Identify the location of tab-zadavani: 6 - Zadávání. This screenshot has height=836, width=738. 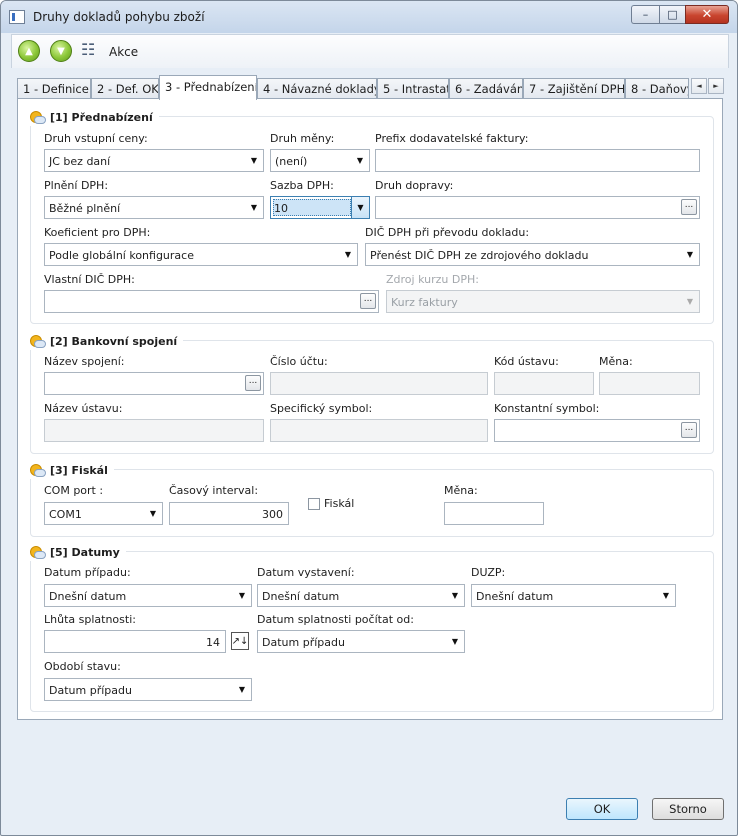
(486, 88).